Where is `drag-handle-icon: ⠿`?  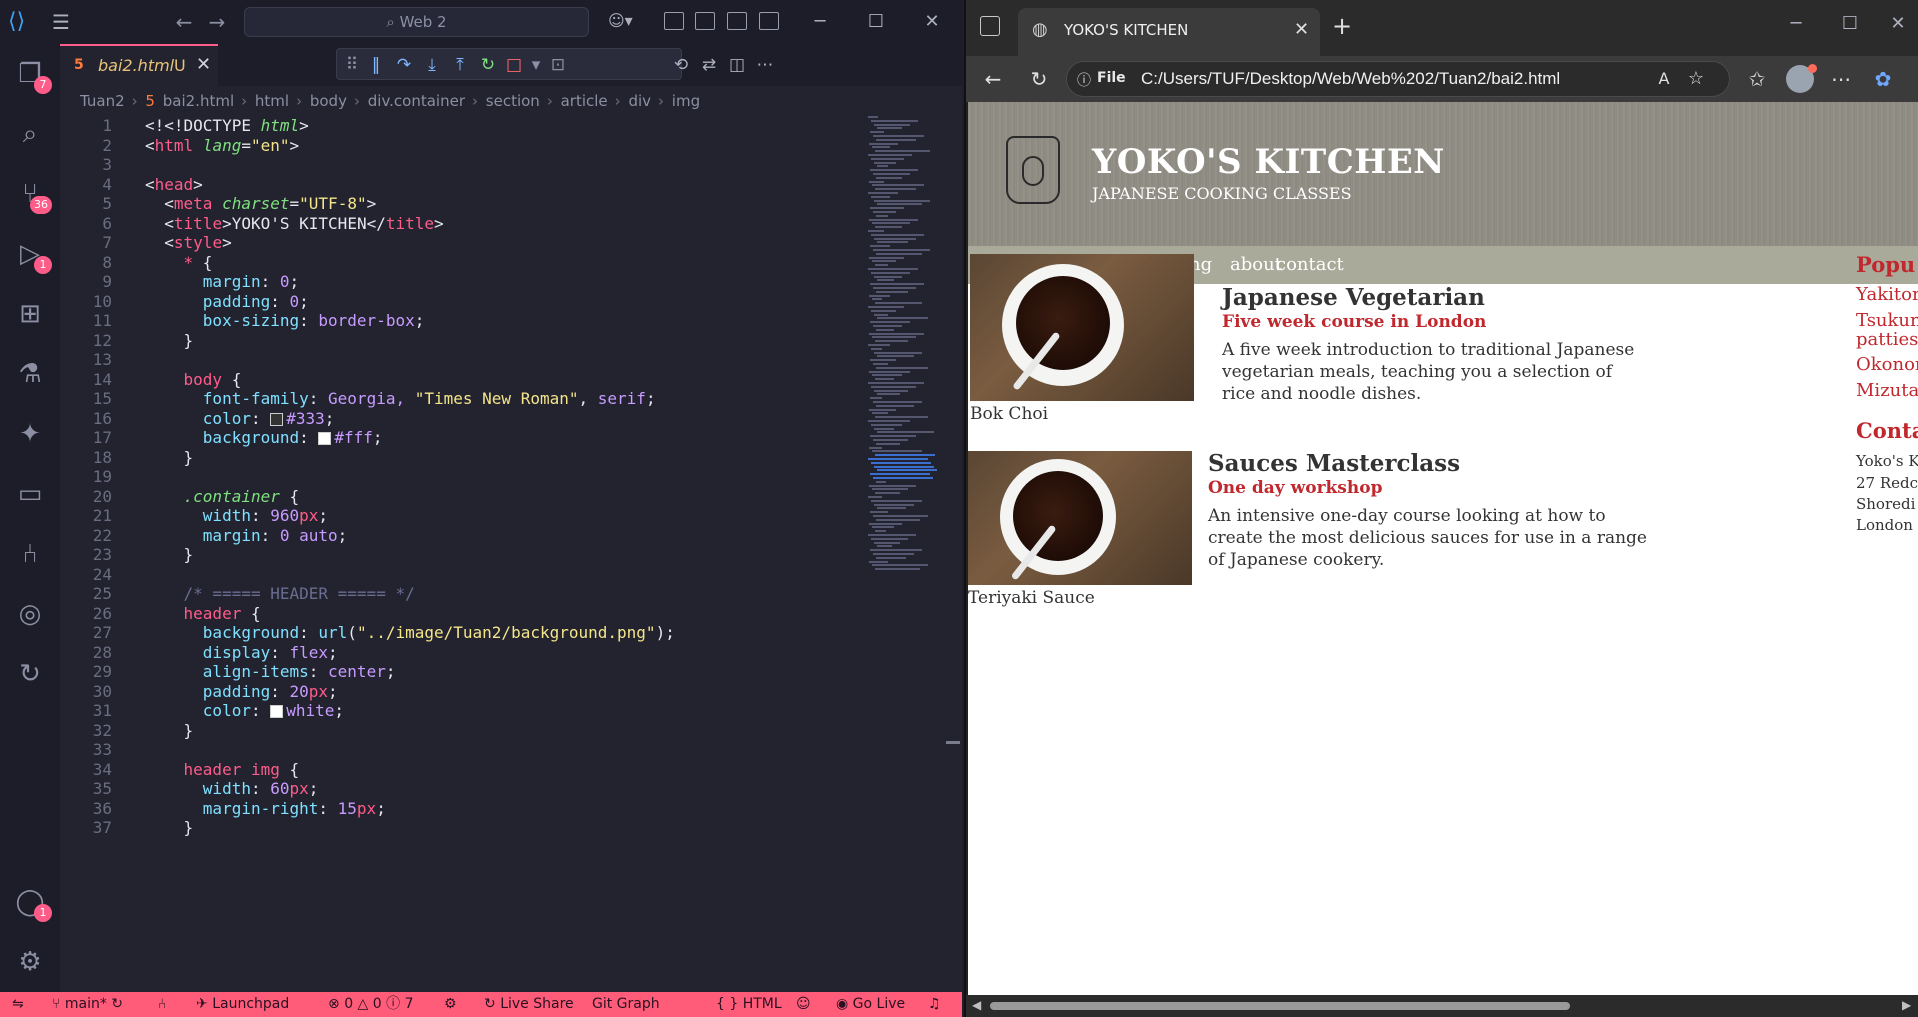 drag-handle-icon: ⠿ is located at coordinates (352, 65).